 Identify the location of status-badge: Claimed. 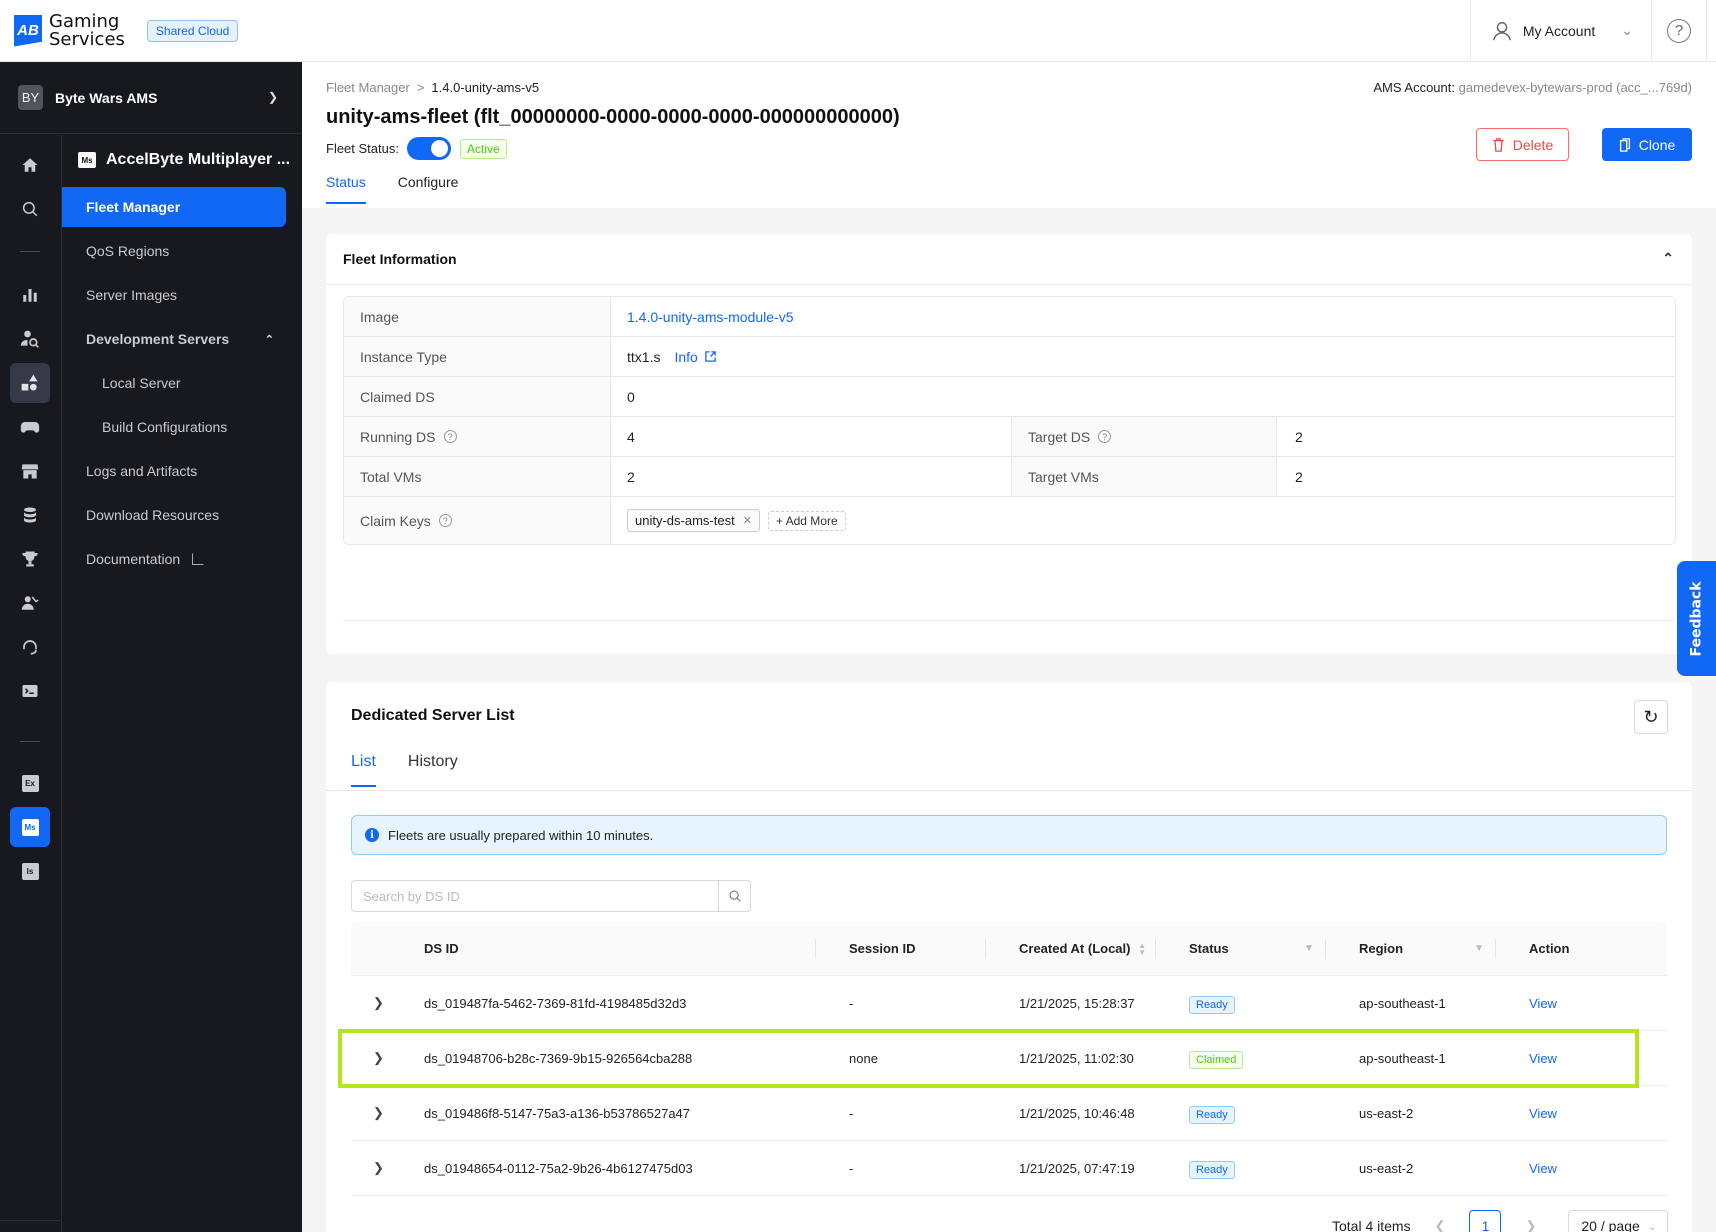
(1216, 1059).